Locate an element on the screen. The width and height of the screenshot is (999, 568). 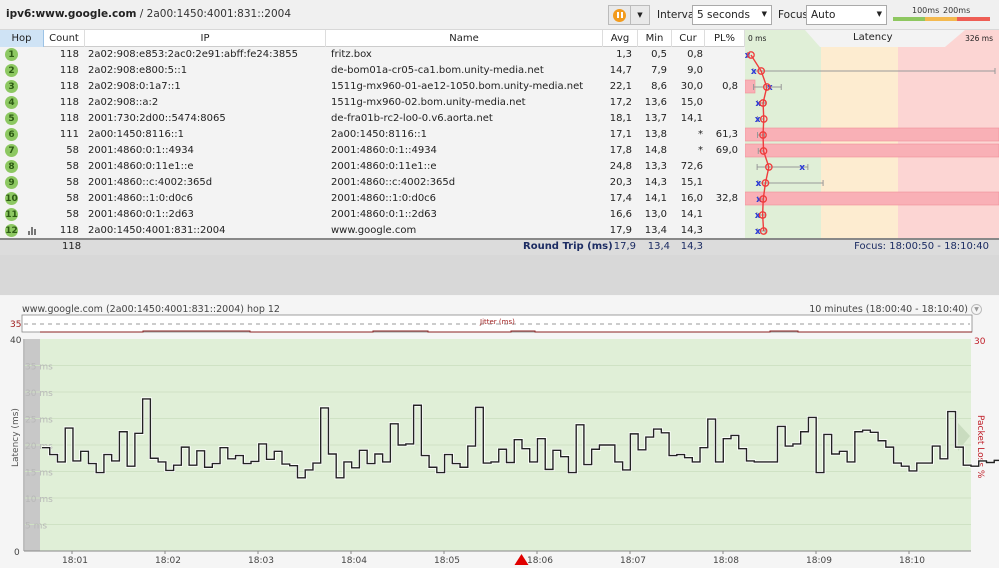
y2-axis-title: Packet Loss % is located at coordinates (980, 447).